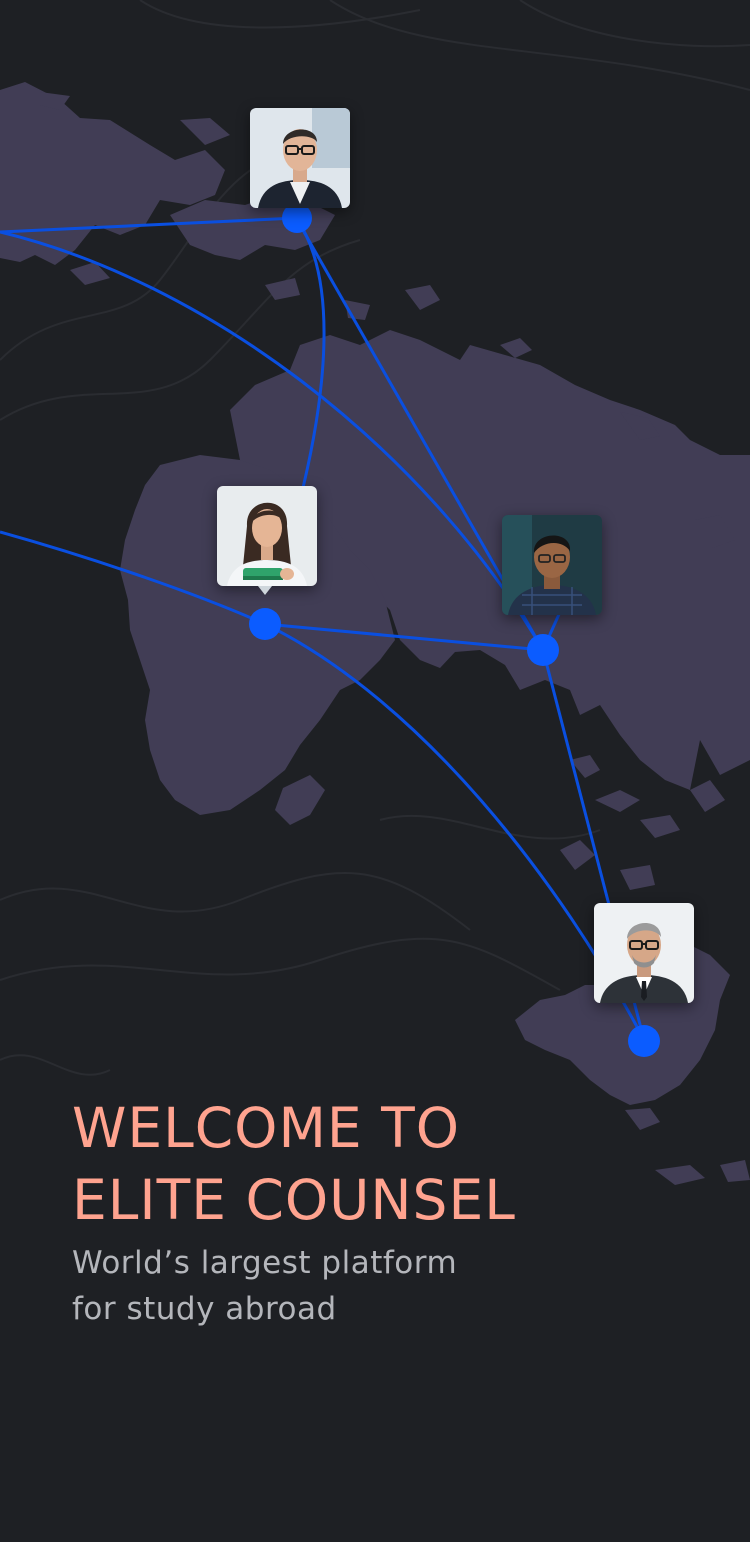 Image resolution: width=750 pixels, height=1542 pixels. I want to click on counsellor-avatar-europe, so click(300, 158).